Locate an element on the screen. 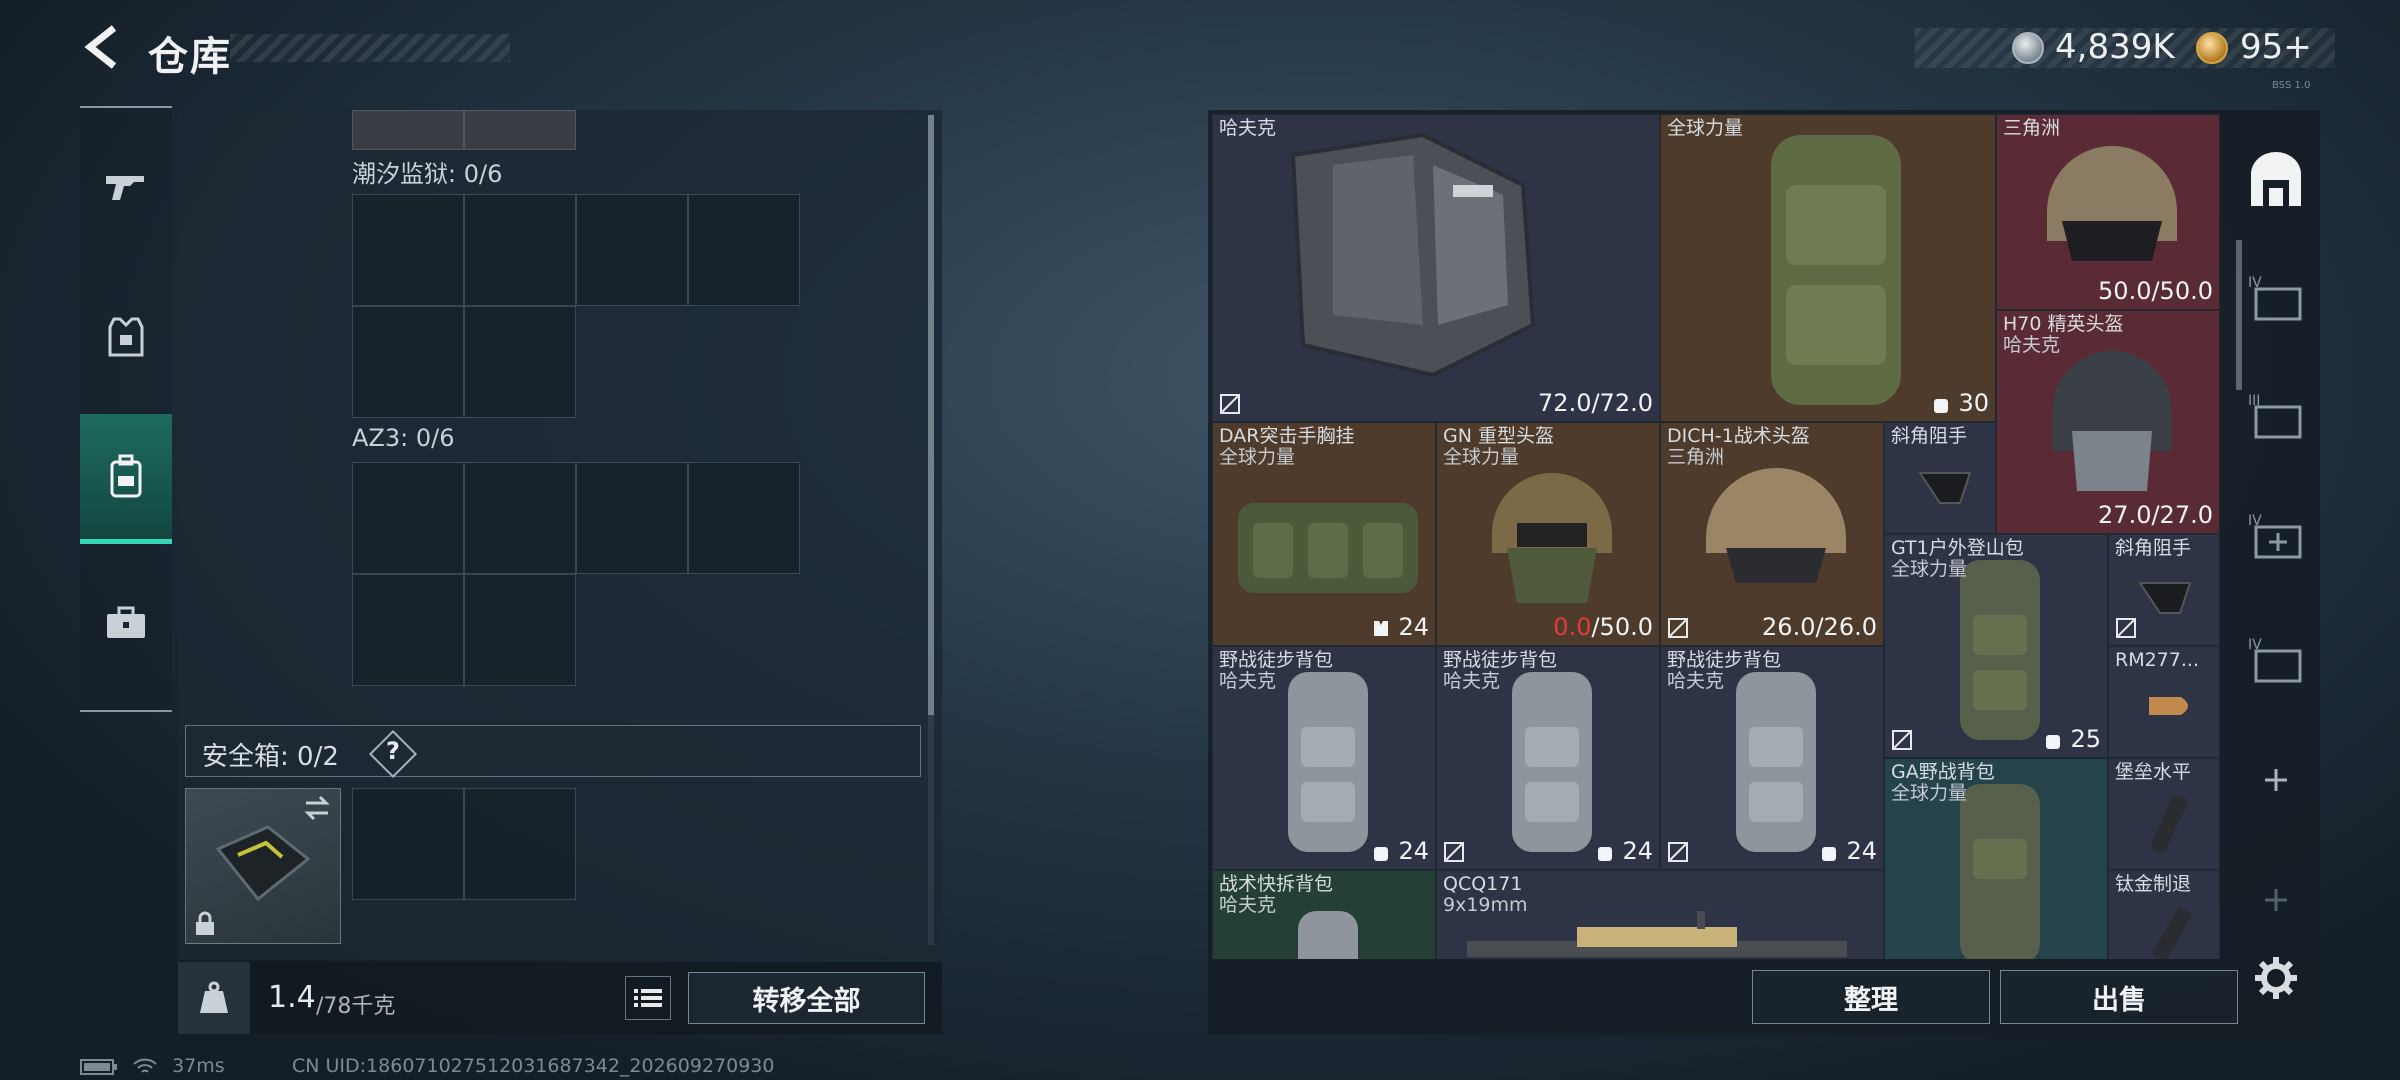 The width and height of the screenshot is (2400, 1080). left-scrollbar-thumb is located at coordinates (931, 415).